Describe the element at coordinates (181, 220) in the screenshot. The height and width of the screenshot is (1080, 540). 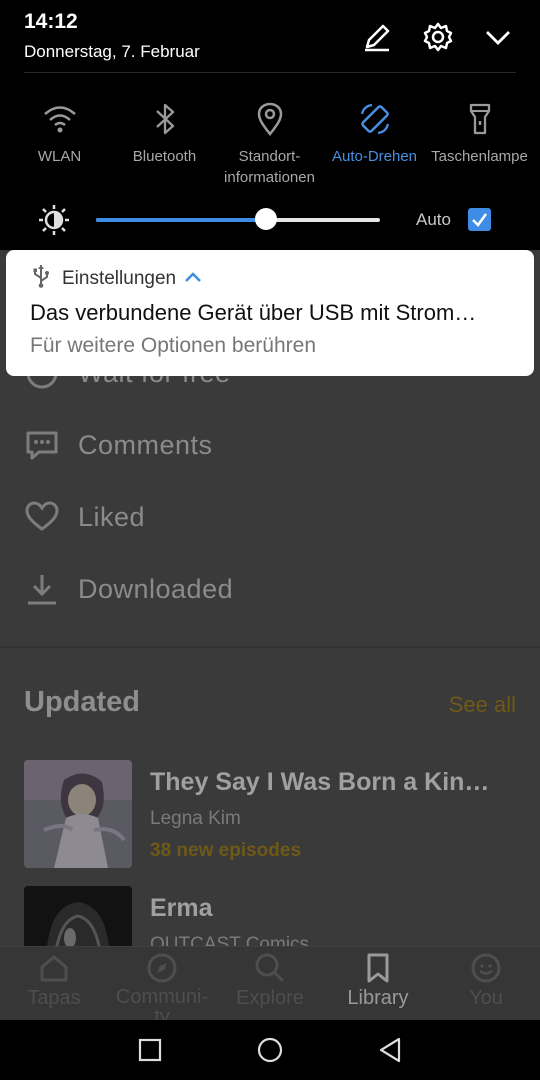
I see `brightness-slider-fill` at that location.